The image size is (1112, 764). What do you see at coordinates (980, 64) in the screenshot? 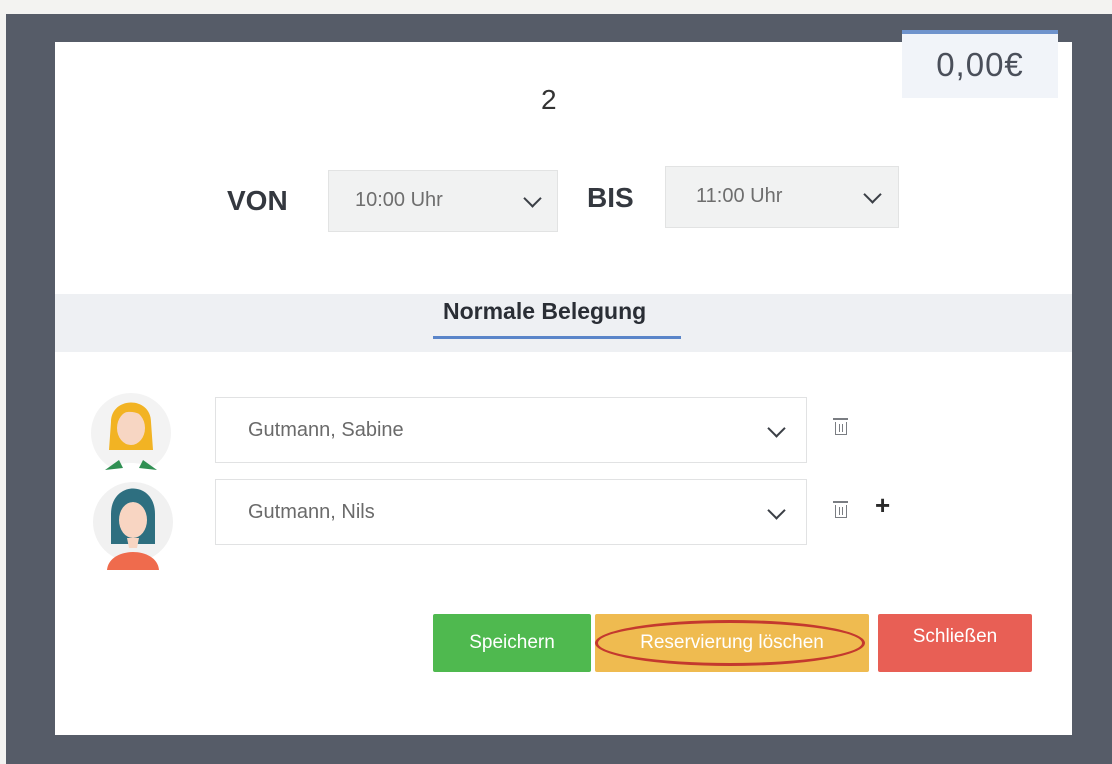
I see `price-badge: 0,00€` at bounding box center [980, 64].